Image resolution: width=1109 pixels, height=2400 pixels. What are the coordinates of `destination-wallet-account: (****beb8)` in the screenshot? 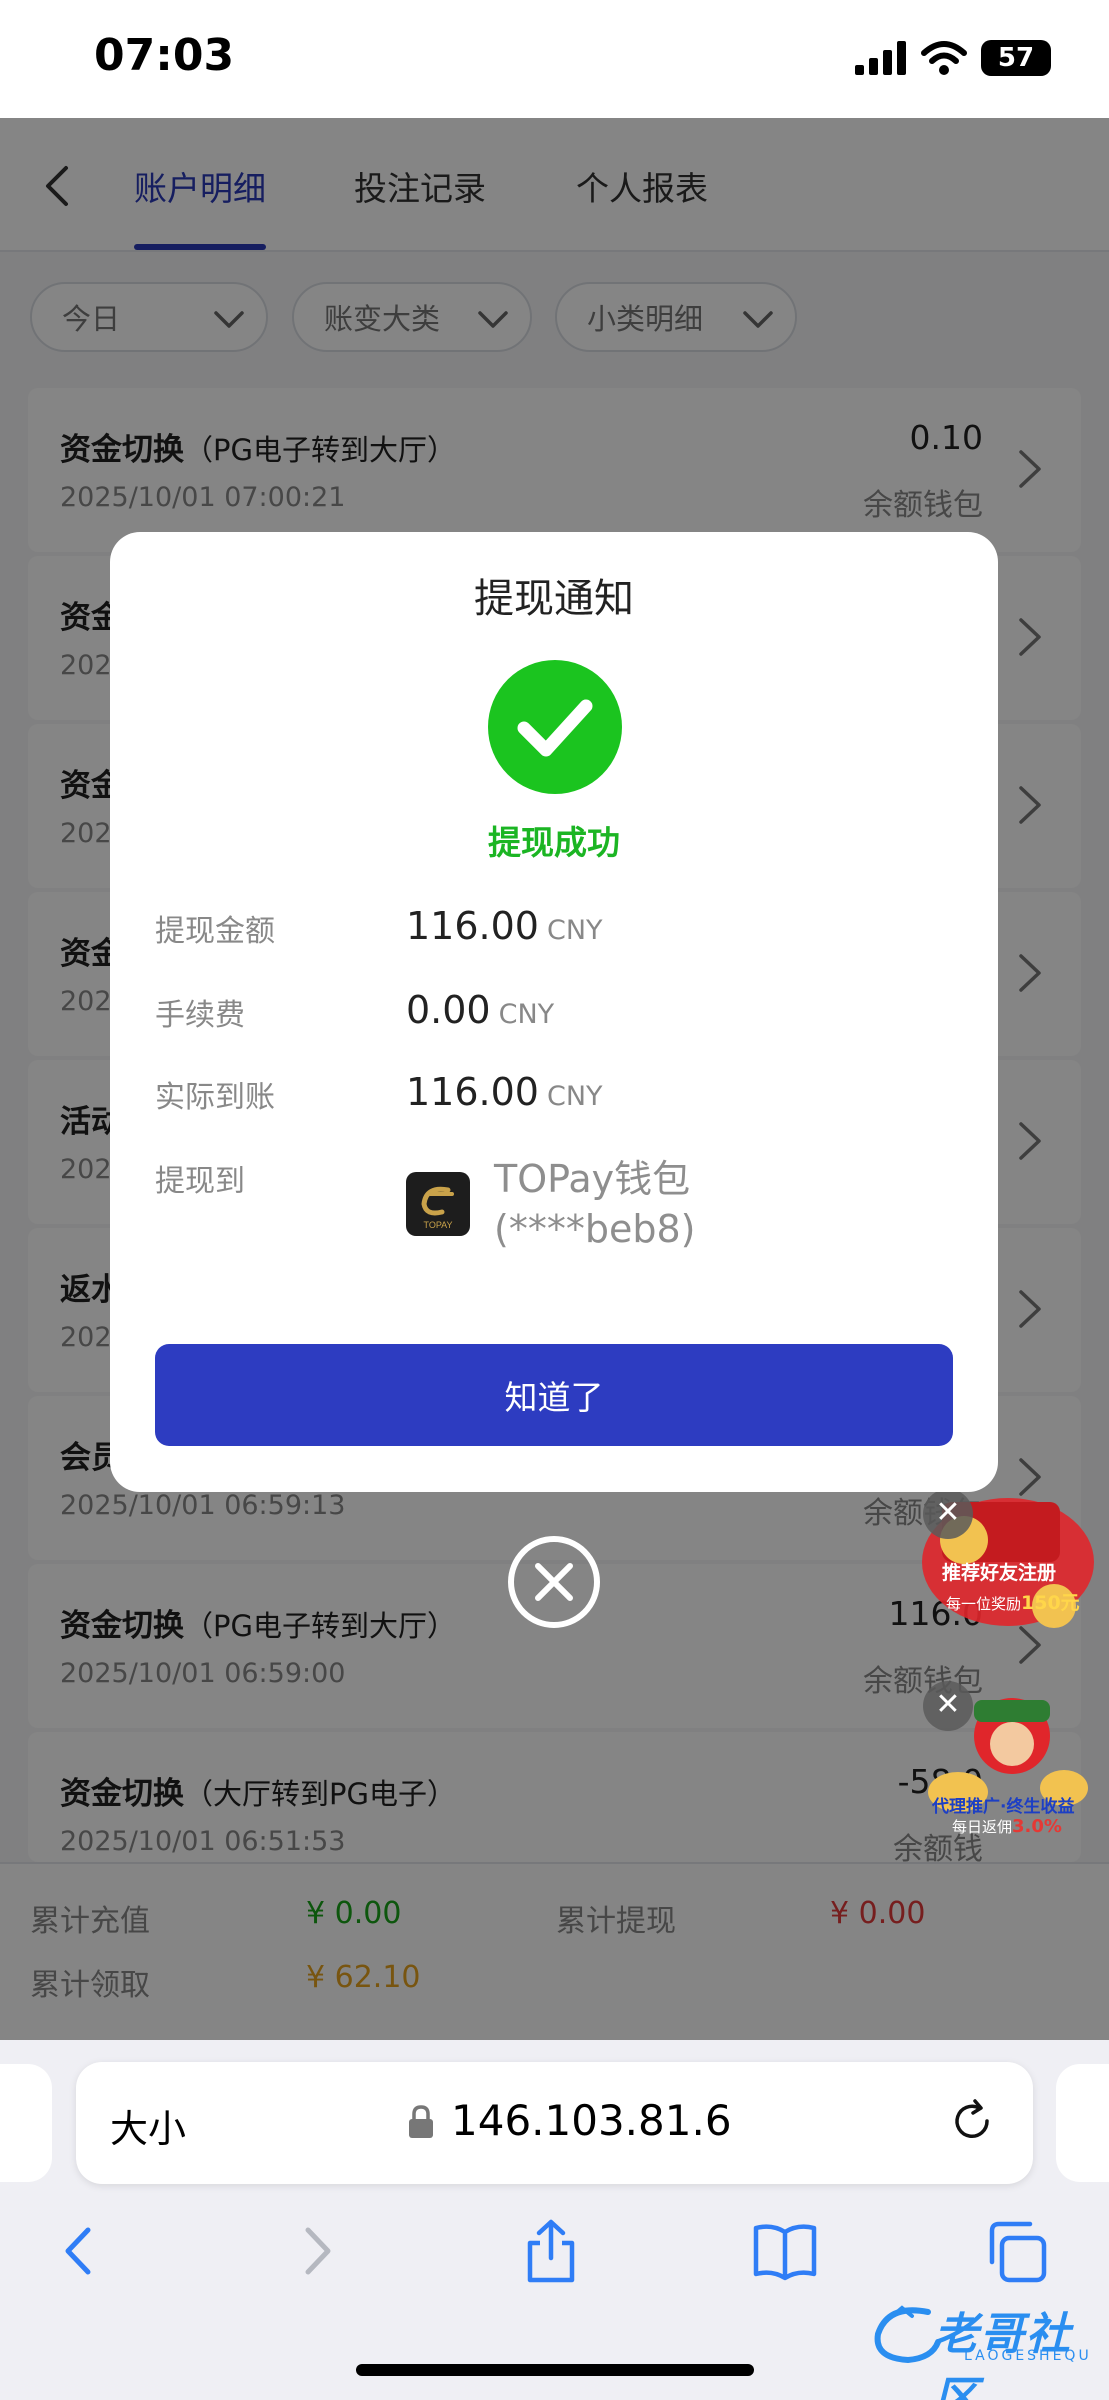 It's located at (595, 1229).